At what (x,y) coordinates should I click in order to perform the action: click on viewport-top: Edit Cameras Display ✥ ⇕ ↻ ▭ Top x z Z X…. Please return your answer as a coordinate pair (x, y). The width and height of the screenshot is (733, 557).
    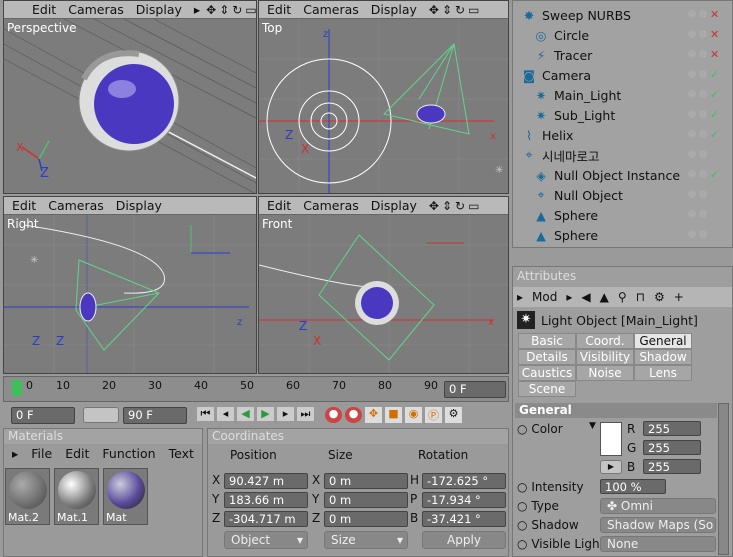
    Looking at the image, I should click on (383, 97).